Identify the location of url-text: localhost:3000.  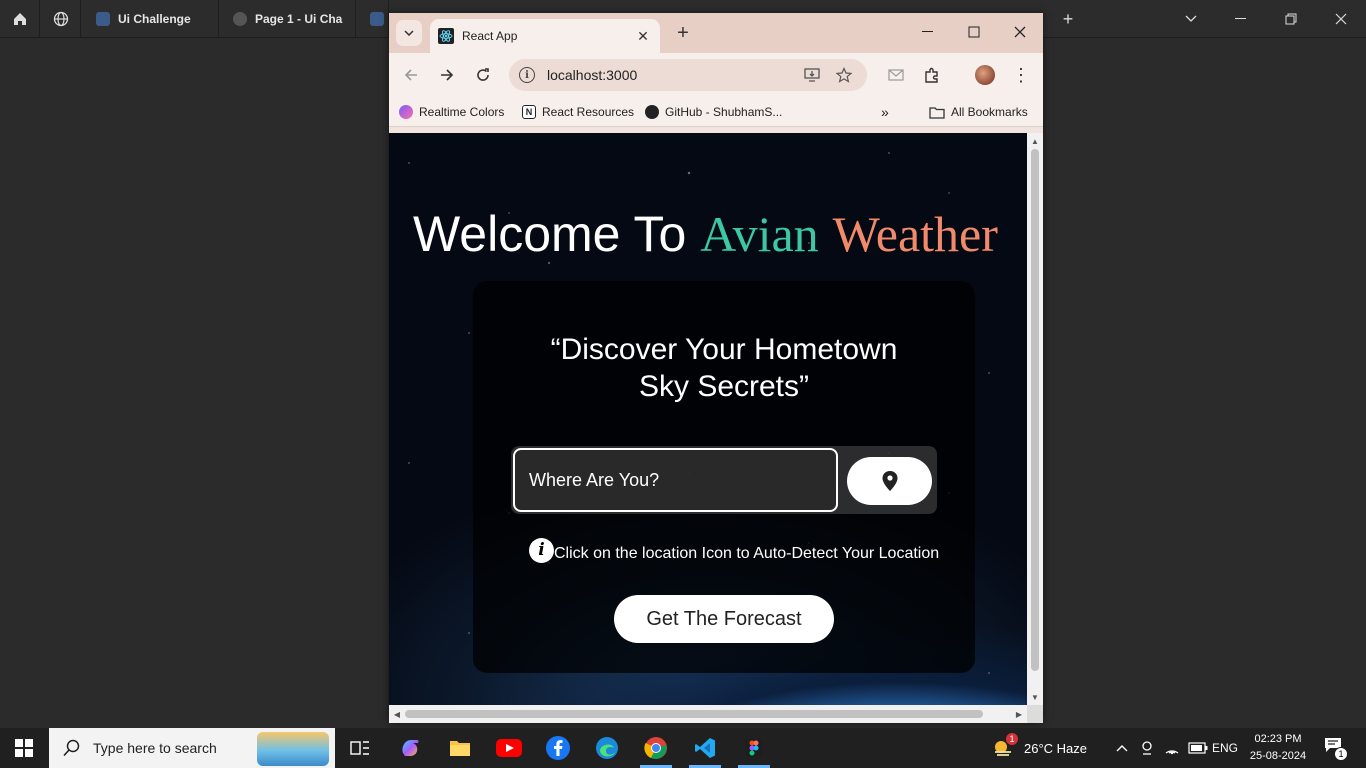
(675, 75).